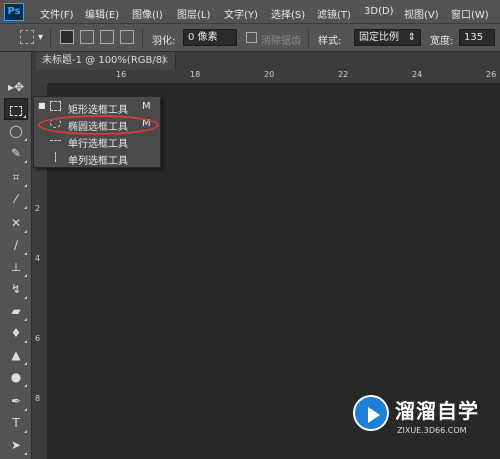 This screenshot has height=459, width=500. Describe the element at coordinates (107, 37) in the screenshot. I see `subtract-selection-icon` at that location.